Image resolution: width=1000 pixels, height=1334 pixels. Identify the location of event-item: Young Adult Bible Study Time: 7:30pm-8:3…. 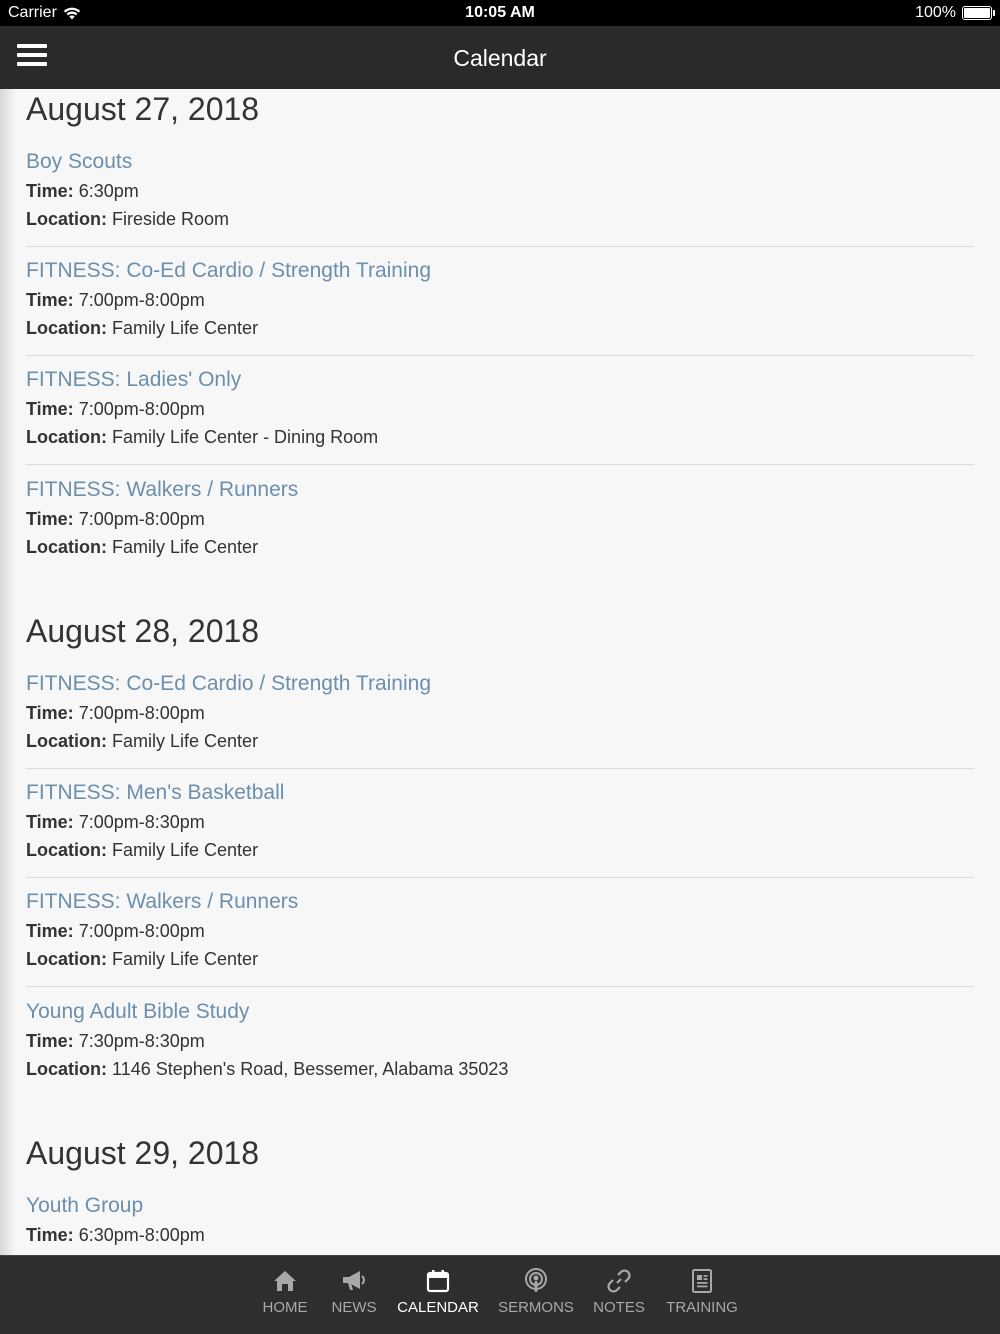
(500, 1040).